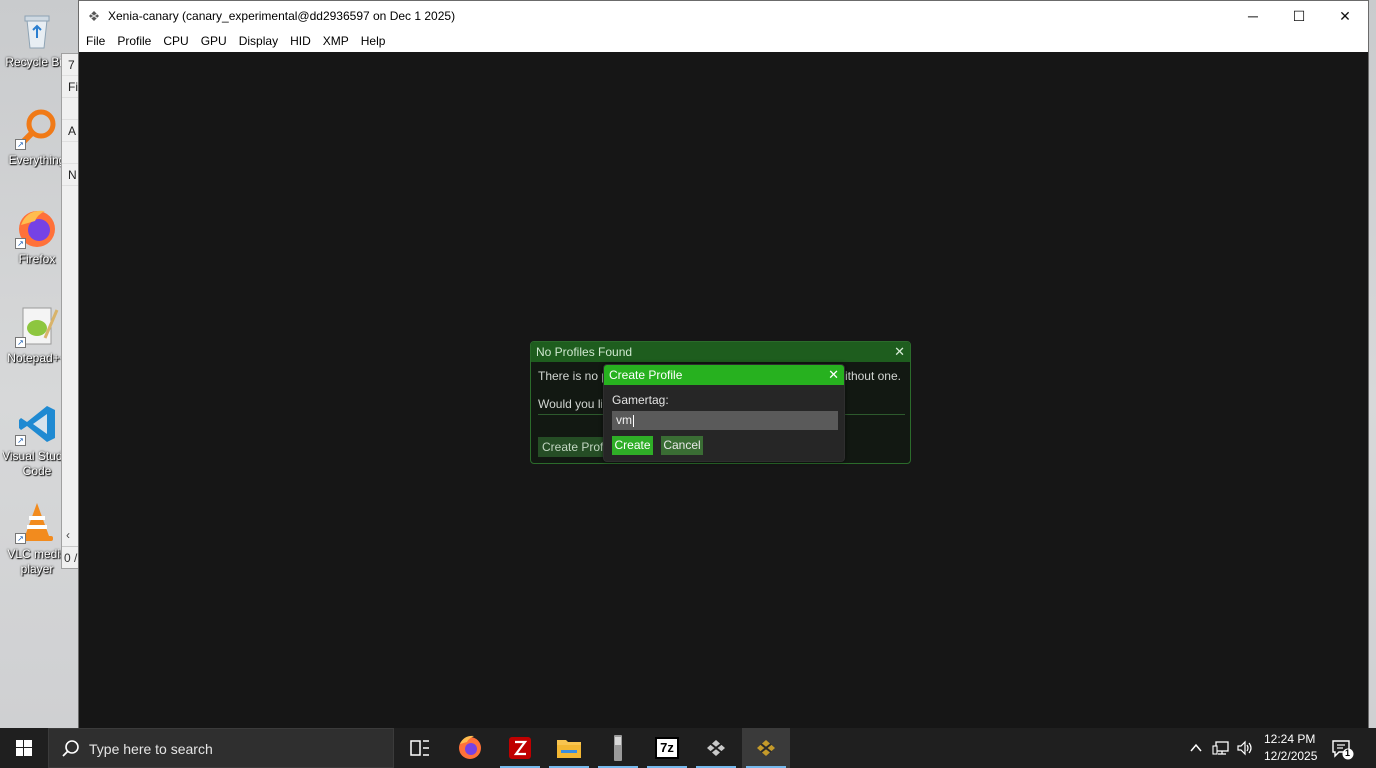  What do you see at coordinates (1196, 748) in the screenshot?
I see `chevron-up-icon` at bounding box center [1196, 748].